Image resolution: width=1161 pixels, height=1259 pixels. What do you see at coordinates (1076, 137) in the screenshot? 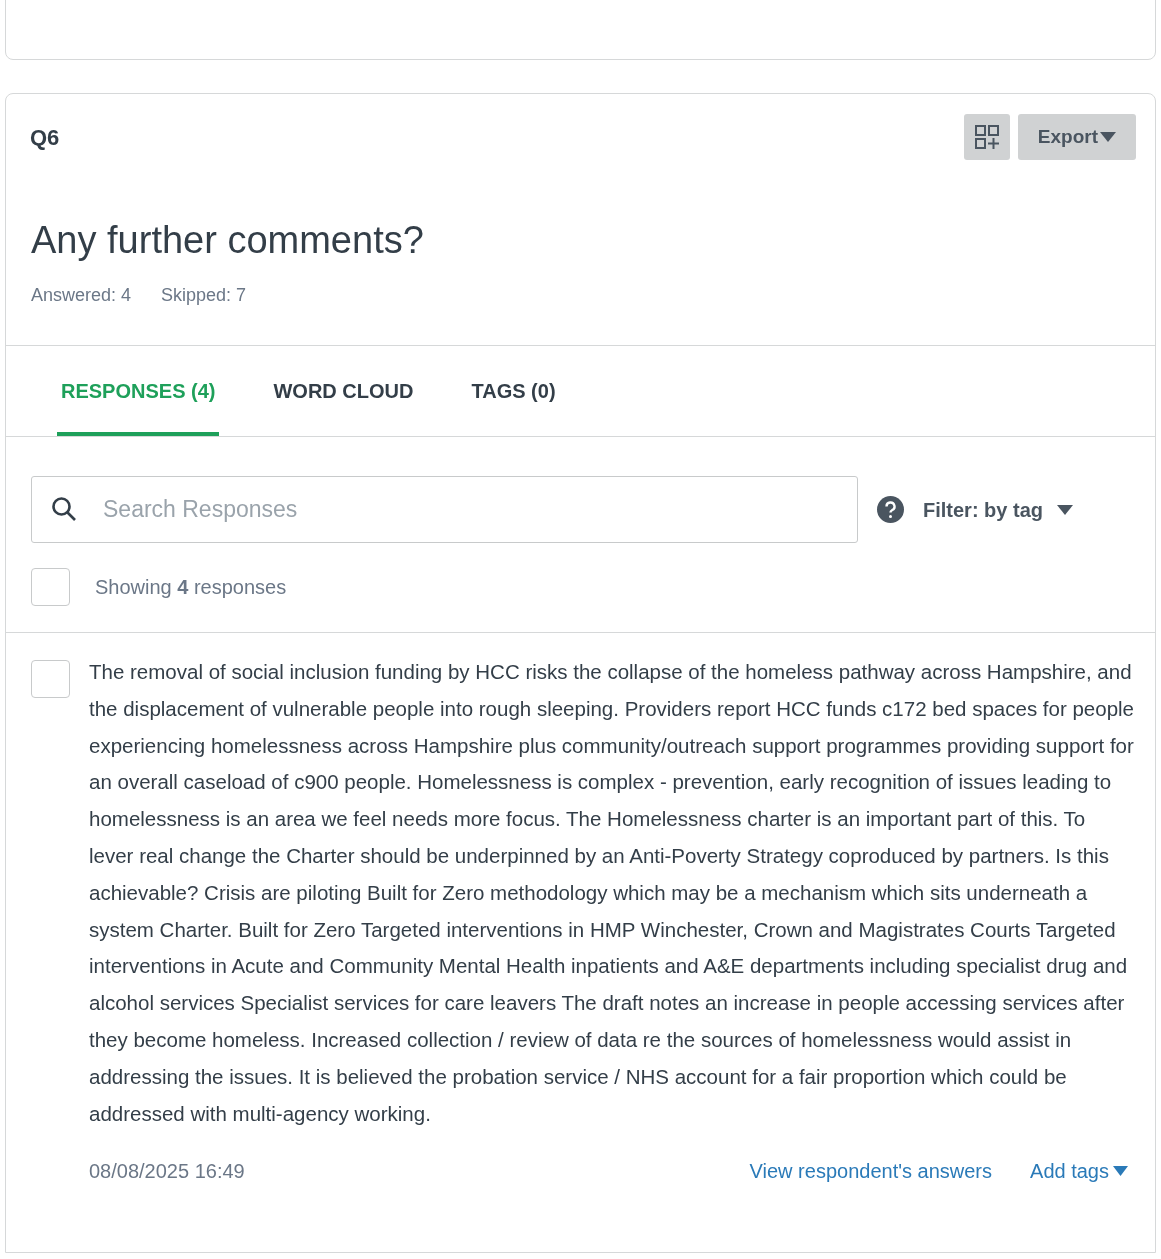
I see `export-button: Export` at bounding box center [1076, 137].